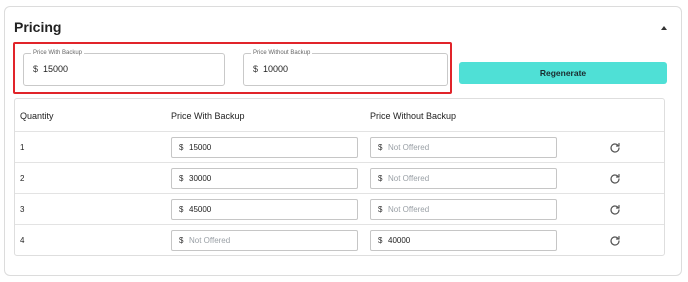 This screenshot has height=282, width=688. Describe the element at coordinates (22, 178) in the screenshot. I see `quantity-cell: 2` at that location.